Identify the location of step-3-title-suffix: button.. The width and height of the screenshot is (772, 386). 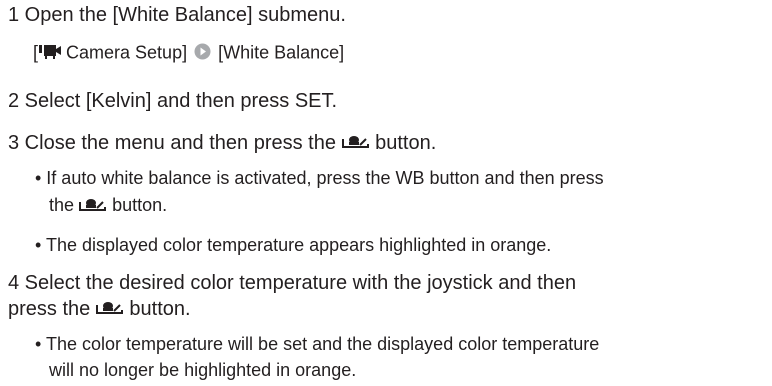
(406, 143).